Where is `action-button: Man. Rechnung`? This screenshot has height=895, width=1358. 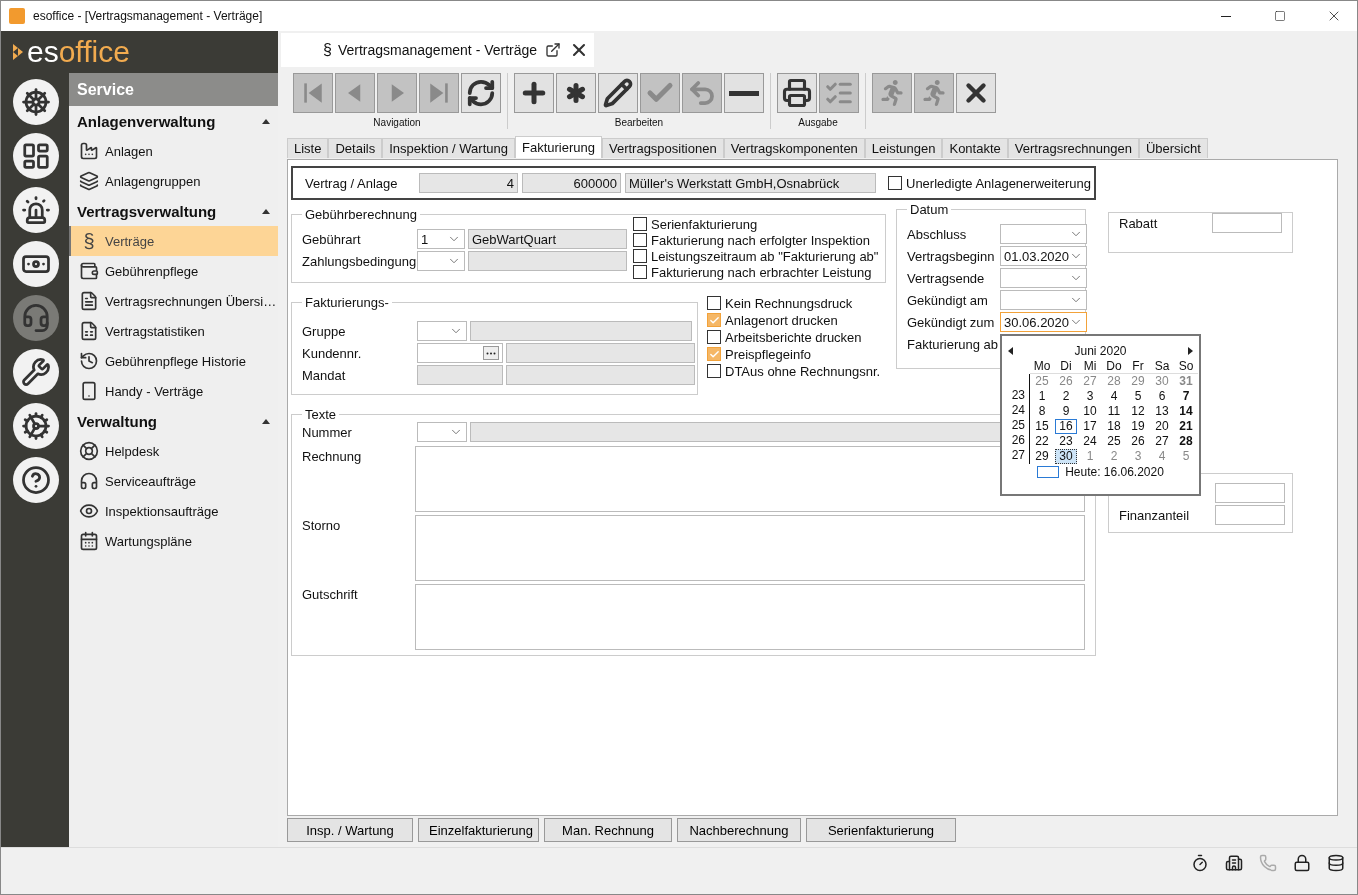
action-button: Man. Rechnung is located at coordinates (608, 830).